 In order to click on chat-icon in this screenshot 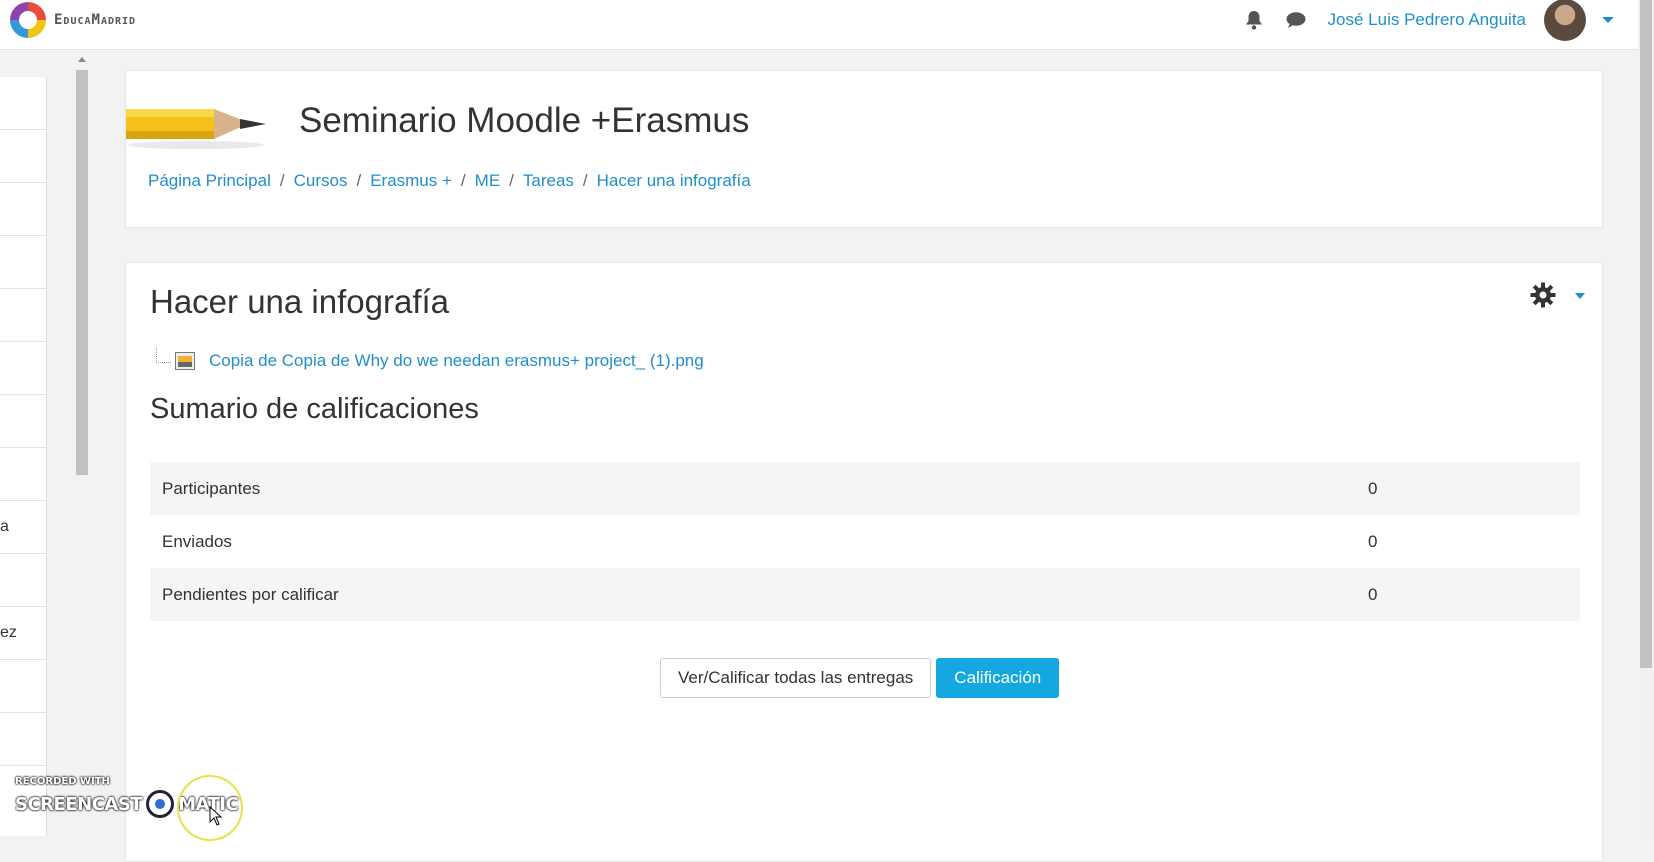, I will do `click(1296, 20)`.